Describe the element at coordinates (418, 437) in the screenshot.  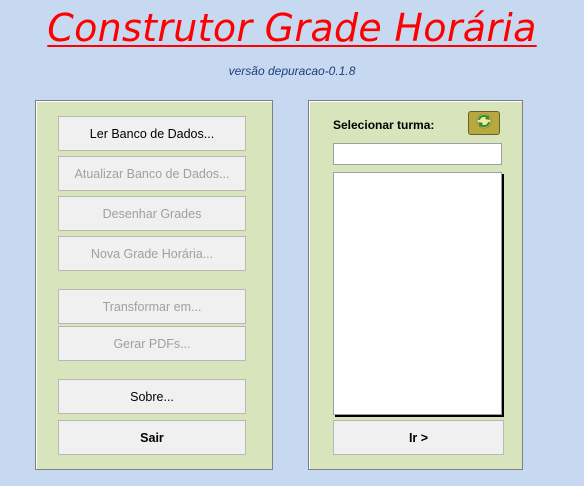
I see `go-button: Ir >` at that location.